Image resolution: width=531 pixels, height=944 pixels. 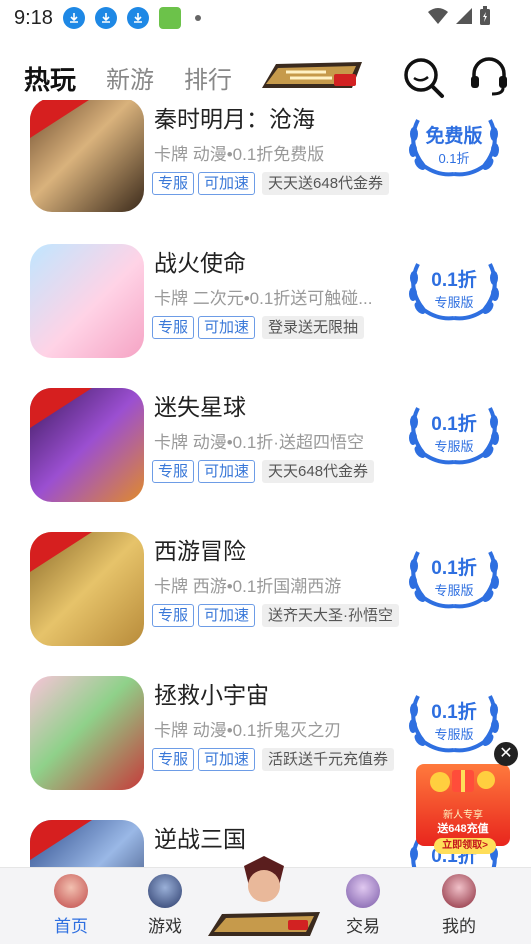 I want to click on featured-game-center-icon, so click(x=264, y=900).